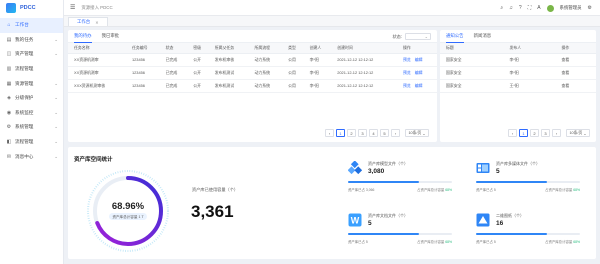 Image resolution: width=600 pixels, height=264 pixels. I want to click on bell-icon: ♫, so click(511, 8).